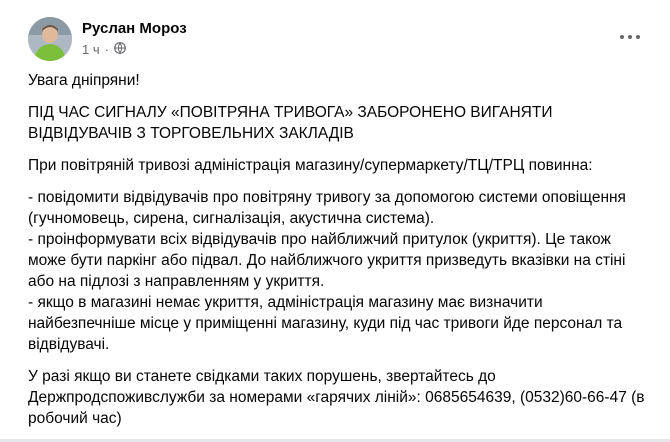  Describe the element at coordinates (120, 49) in the screenshot. I see `globe-icon` at that location.